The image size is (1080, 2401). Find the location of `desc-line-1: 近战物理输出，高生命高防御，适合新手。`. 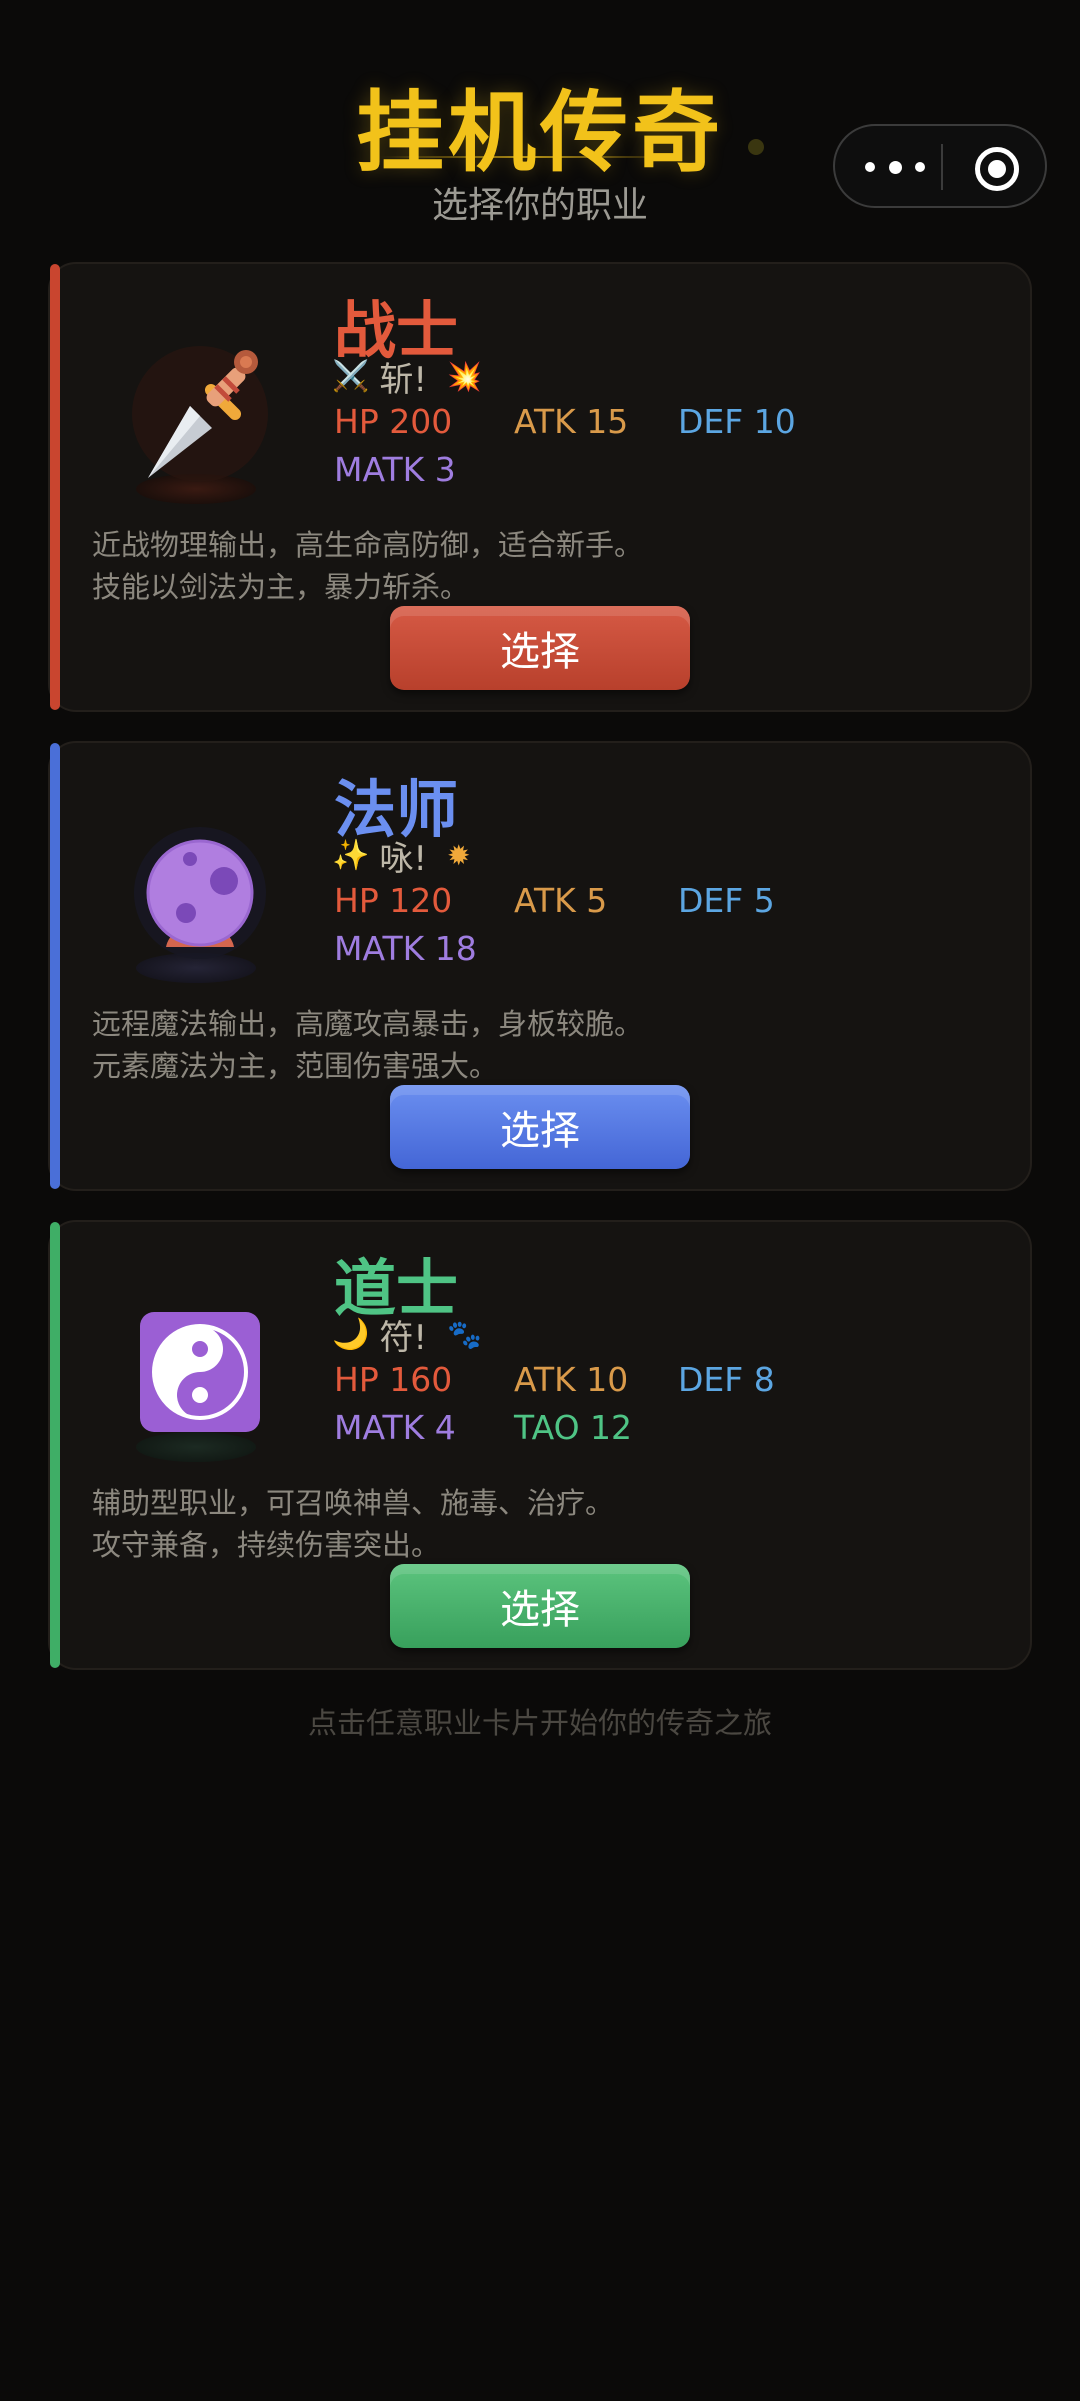

desc-line-1: 近战物理输出，高生命高防御，适合新手。 is located at coordinates (368, 545).